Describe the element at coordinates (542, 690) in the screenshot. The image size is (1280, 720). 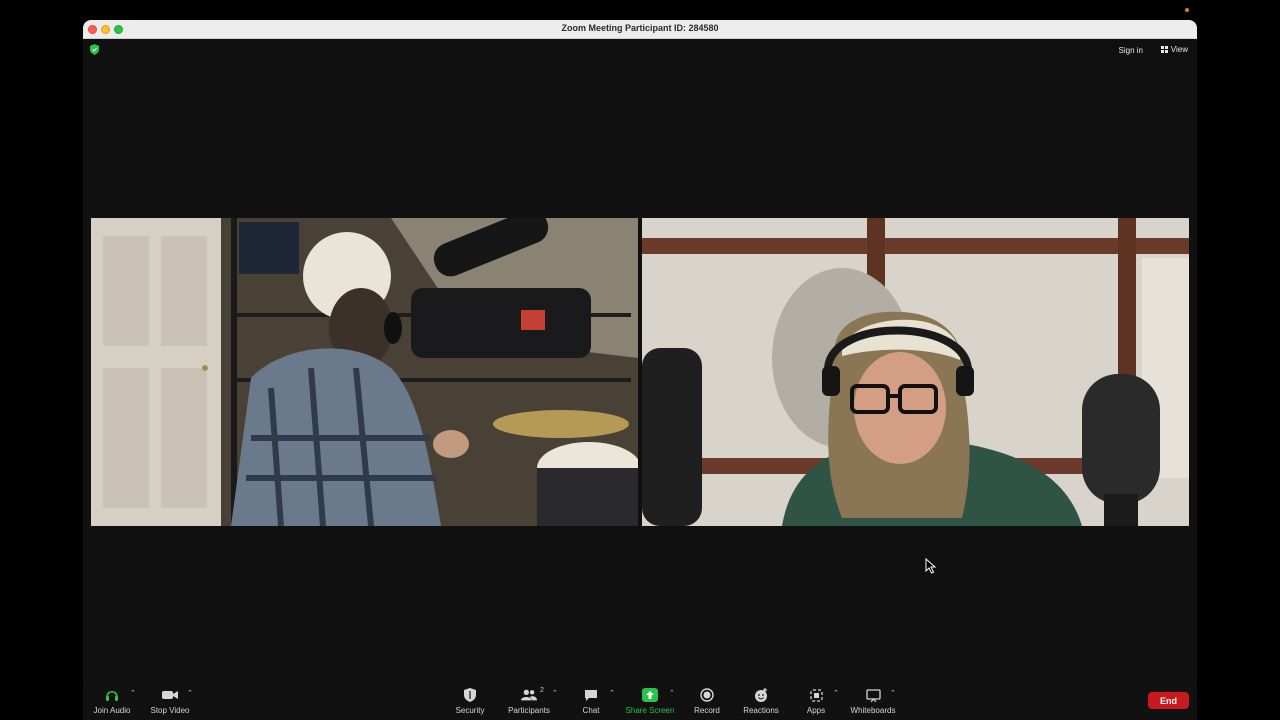
I see `participants-count: 2` at that location.